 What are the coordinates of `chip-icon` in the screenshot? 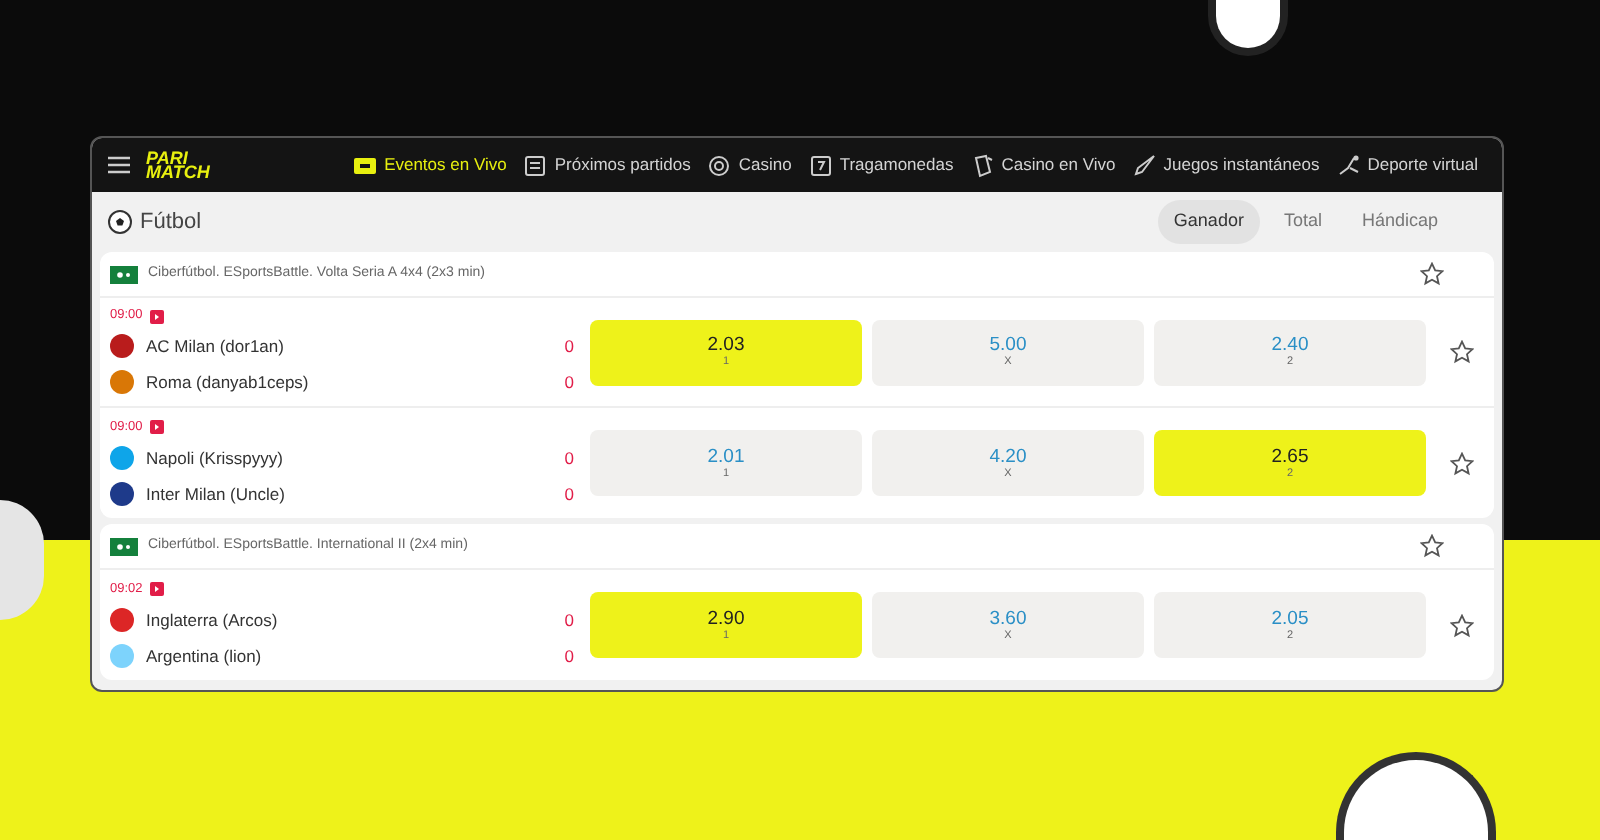 It's located at (719, 165).